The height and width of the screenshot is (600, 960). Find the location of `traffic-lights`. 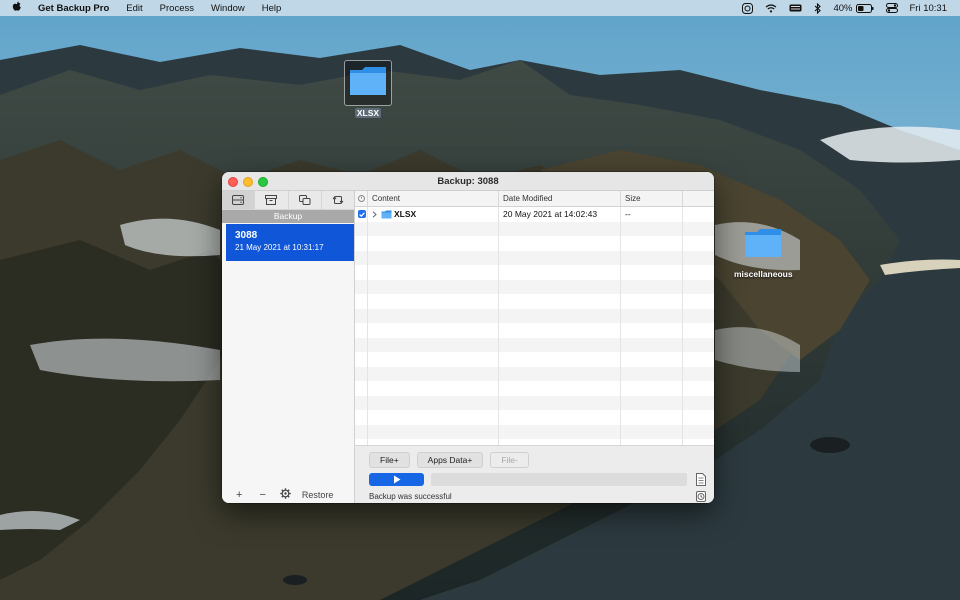

traffic-lights is located at coordinates (248, 182).